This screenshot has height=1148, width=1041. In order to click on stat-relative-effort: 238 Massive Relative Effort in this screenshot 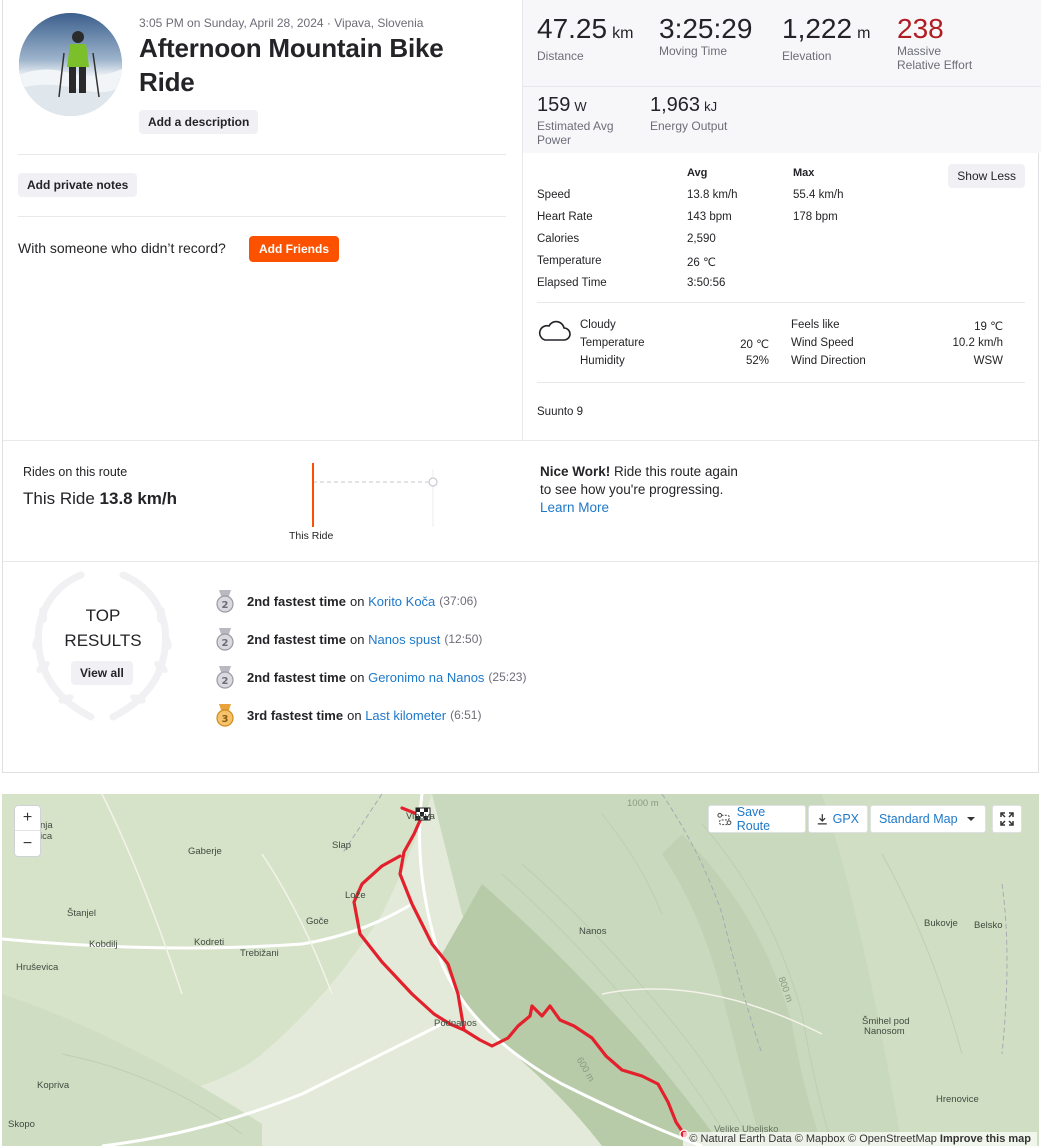, I will do `click(935, 43)`.